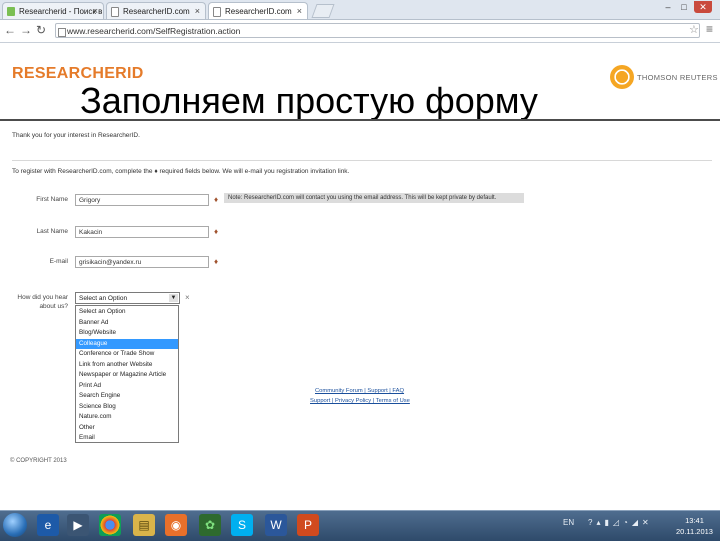 The width and height of the screenshot is (720, 541). I want to click on clock-time: 13:41, so click(694, 520).